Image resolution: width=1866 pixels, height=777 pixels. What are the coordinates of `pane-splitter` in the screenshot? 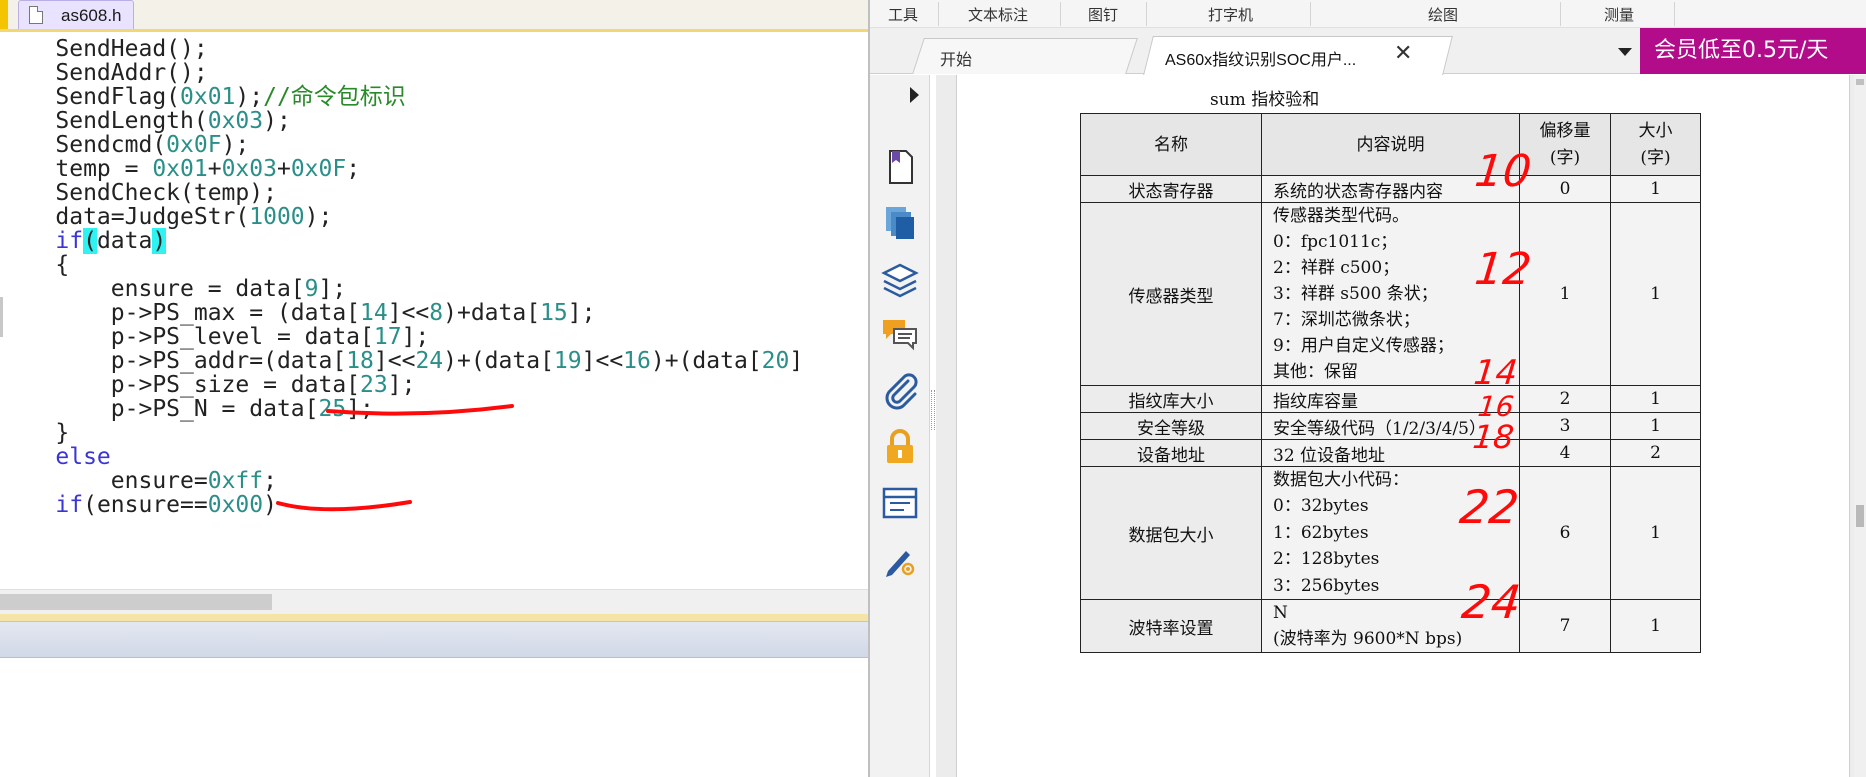 It's located at (434, 618).